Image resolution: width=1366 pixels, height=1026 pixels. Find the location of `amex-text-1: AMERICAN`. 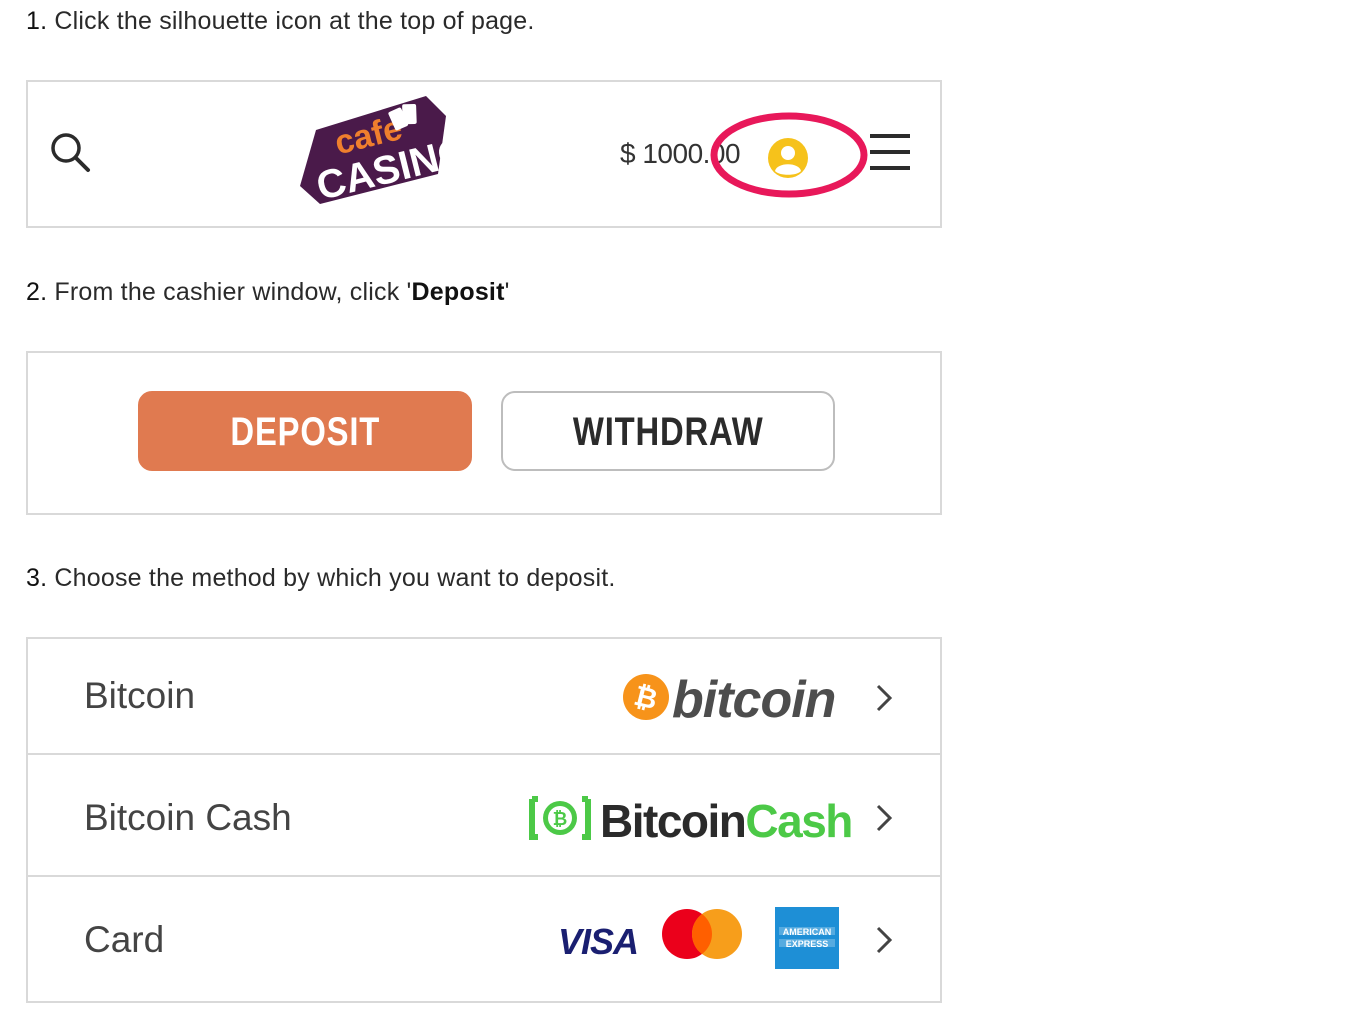

amex-text-1: AMERICAN is located at coordinates (807, 932).